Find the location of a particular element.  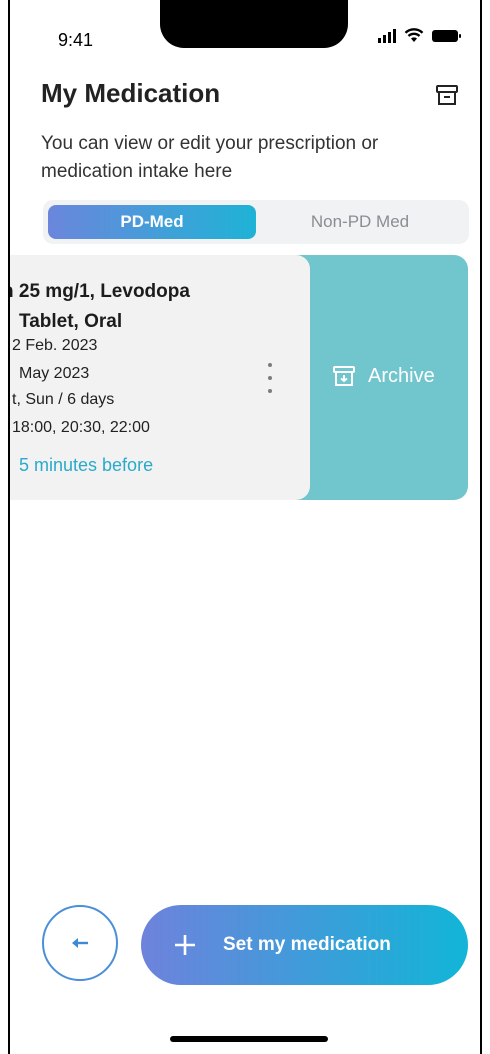

archive-button: Archive is located at coordinates (383, 376).